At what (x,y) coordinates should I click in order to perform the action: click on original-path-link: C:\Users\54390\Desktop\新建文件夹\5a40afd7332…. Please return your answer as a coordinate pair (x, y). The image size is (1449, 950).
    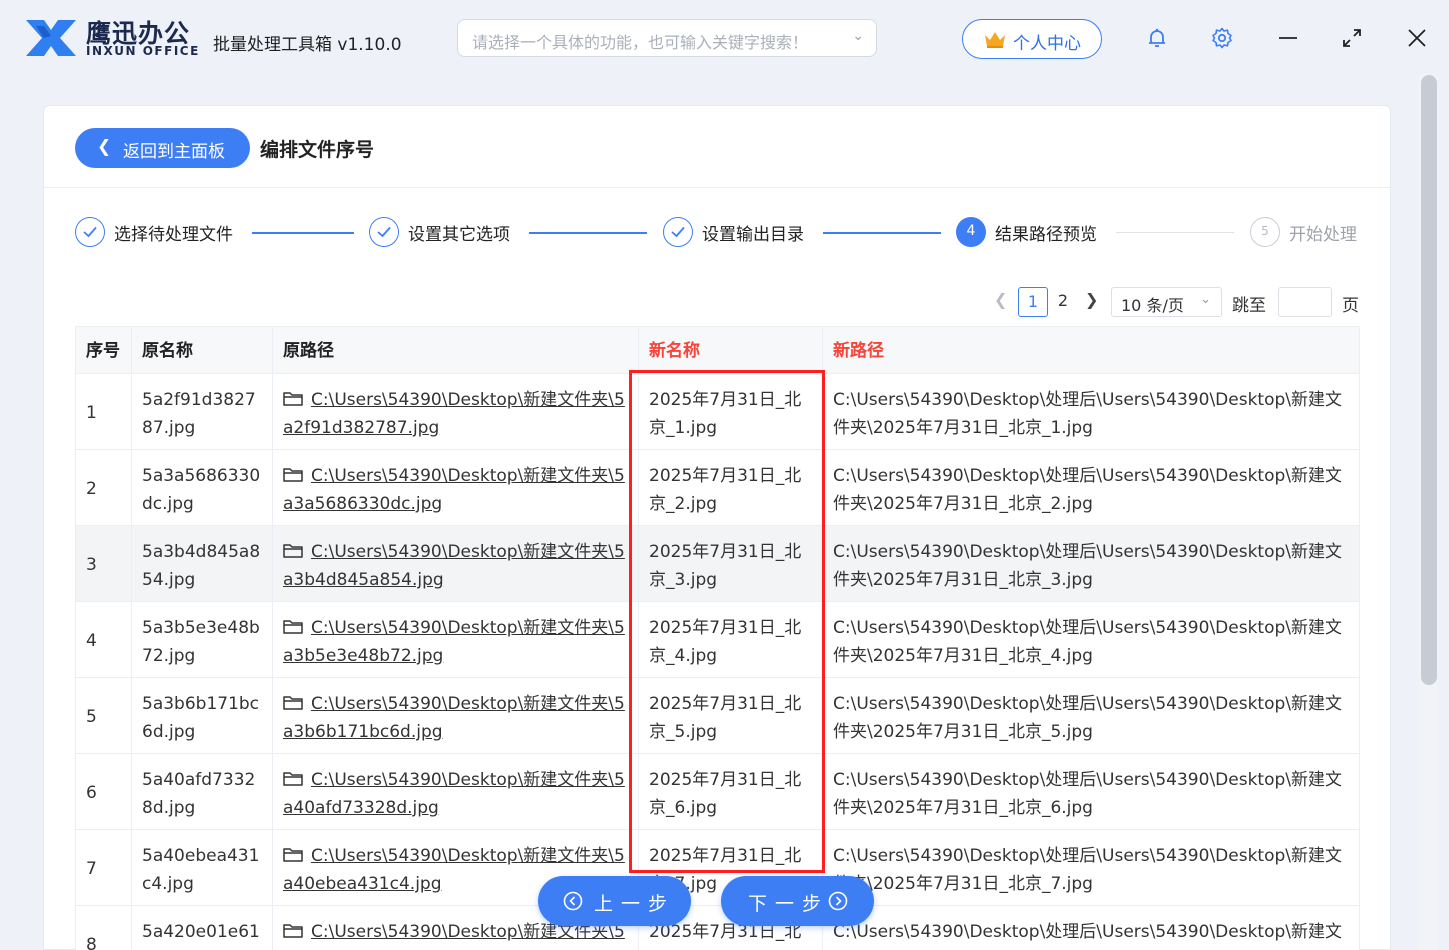
    Looking at the image, I should click on (454, 794).